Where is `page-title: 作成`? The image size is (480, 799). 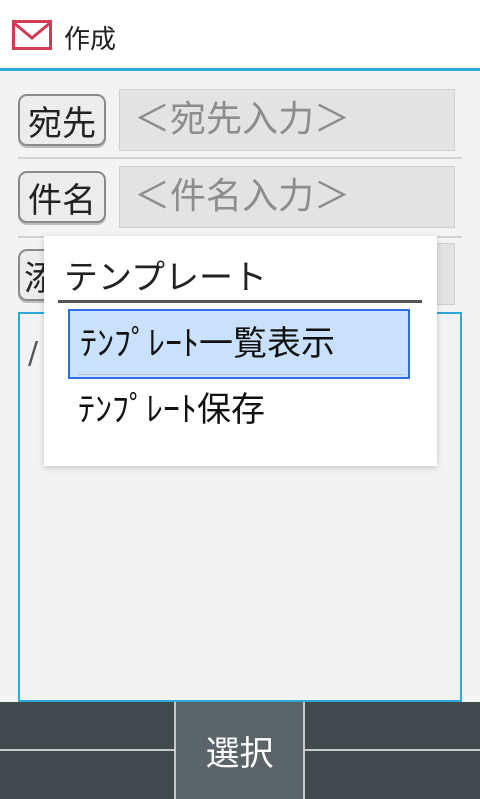
page-title: 作成 is located at coordinates (90, 40).